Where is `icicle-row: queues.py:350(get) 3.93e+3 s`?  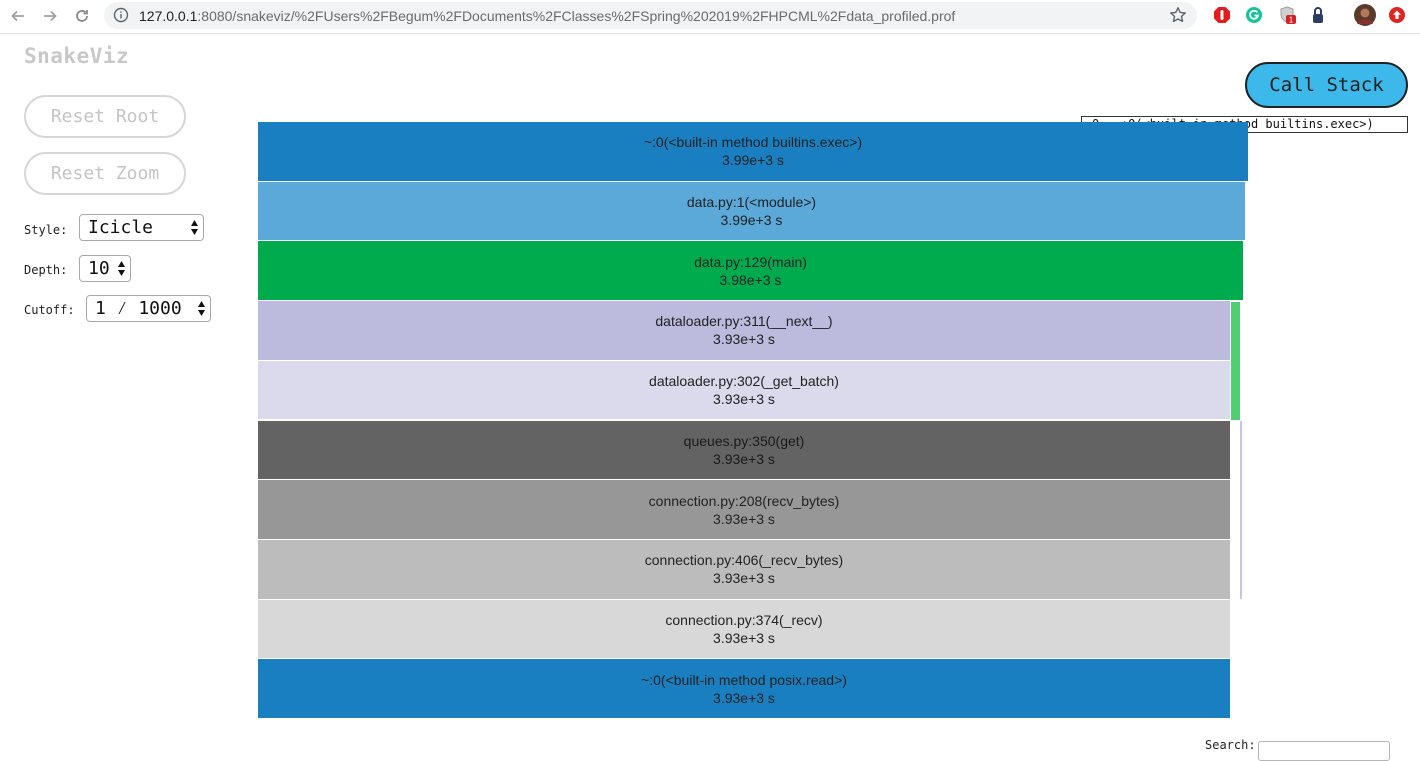
icicle-row: queues.py:350(get) 3.93e+3 s is located at coordinates (744, 450).